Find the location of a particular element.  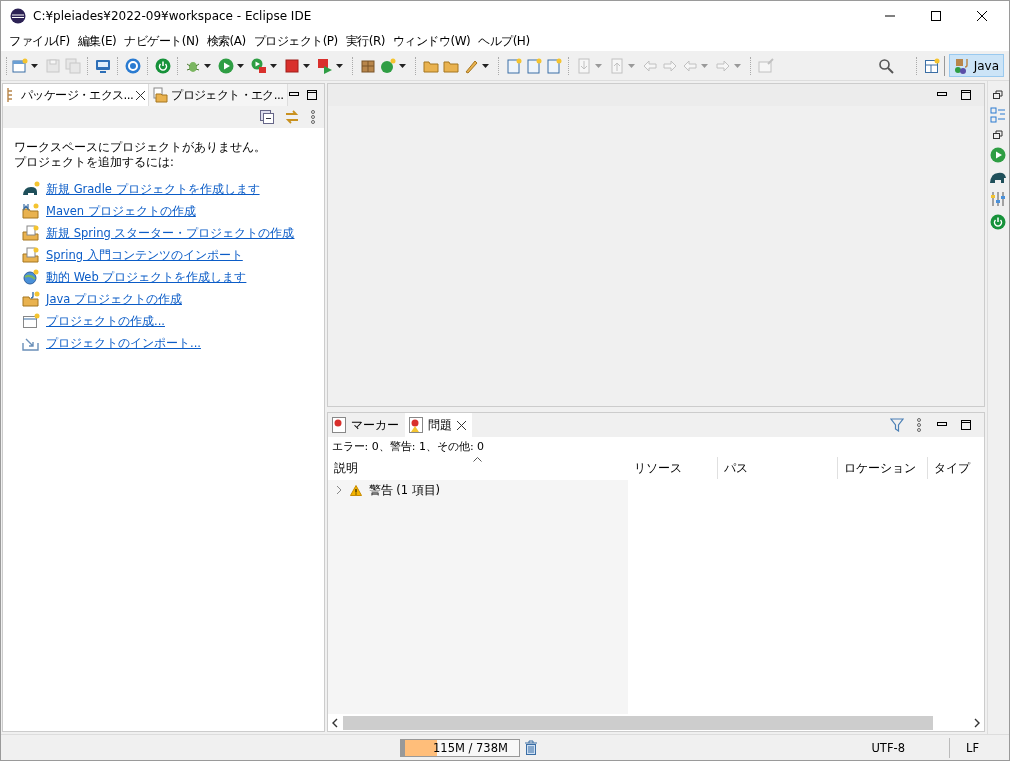

encoding-label: UTF-8 is located at coordinates (888, 747).